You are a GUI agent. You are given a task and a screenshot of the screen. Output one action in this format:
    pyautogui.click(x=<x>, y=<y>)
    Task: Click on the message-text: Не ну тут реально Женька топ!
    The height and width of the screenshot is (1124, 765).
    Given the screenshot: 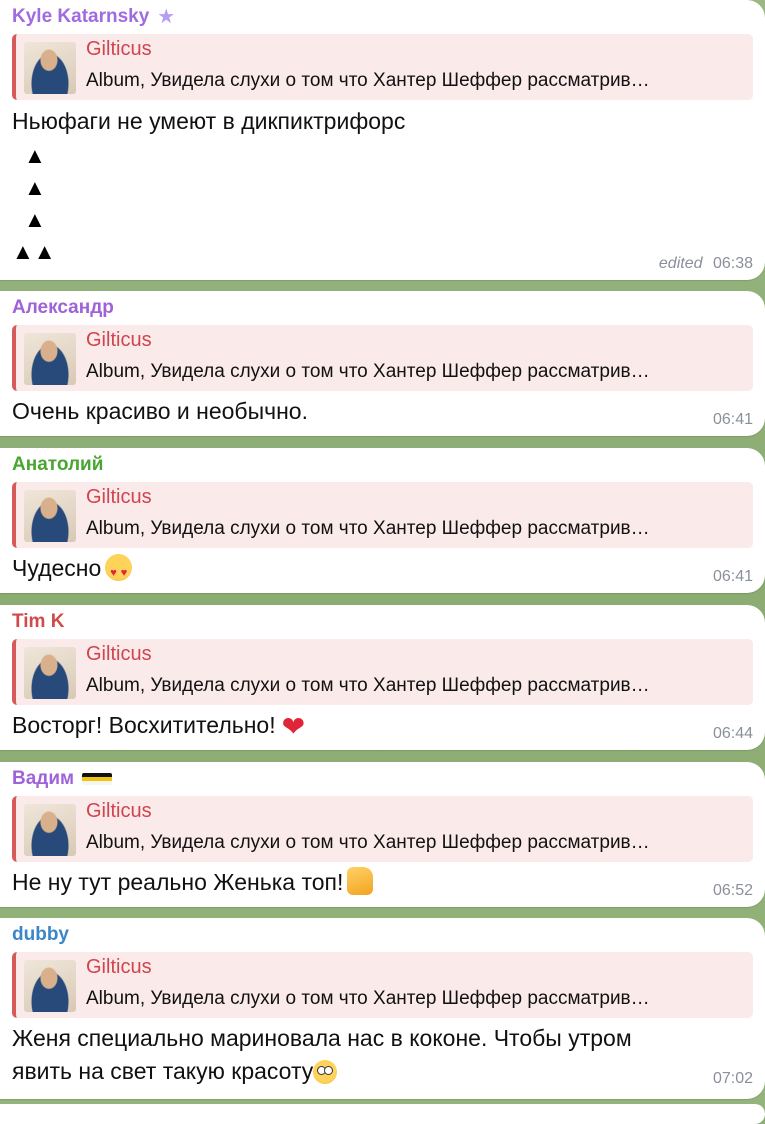 What is the action you would take?
    pyautogui.click(x=343, y=882)
    